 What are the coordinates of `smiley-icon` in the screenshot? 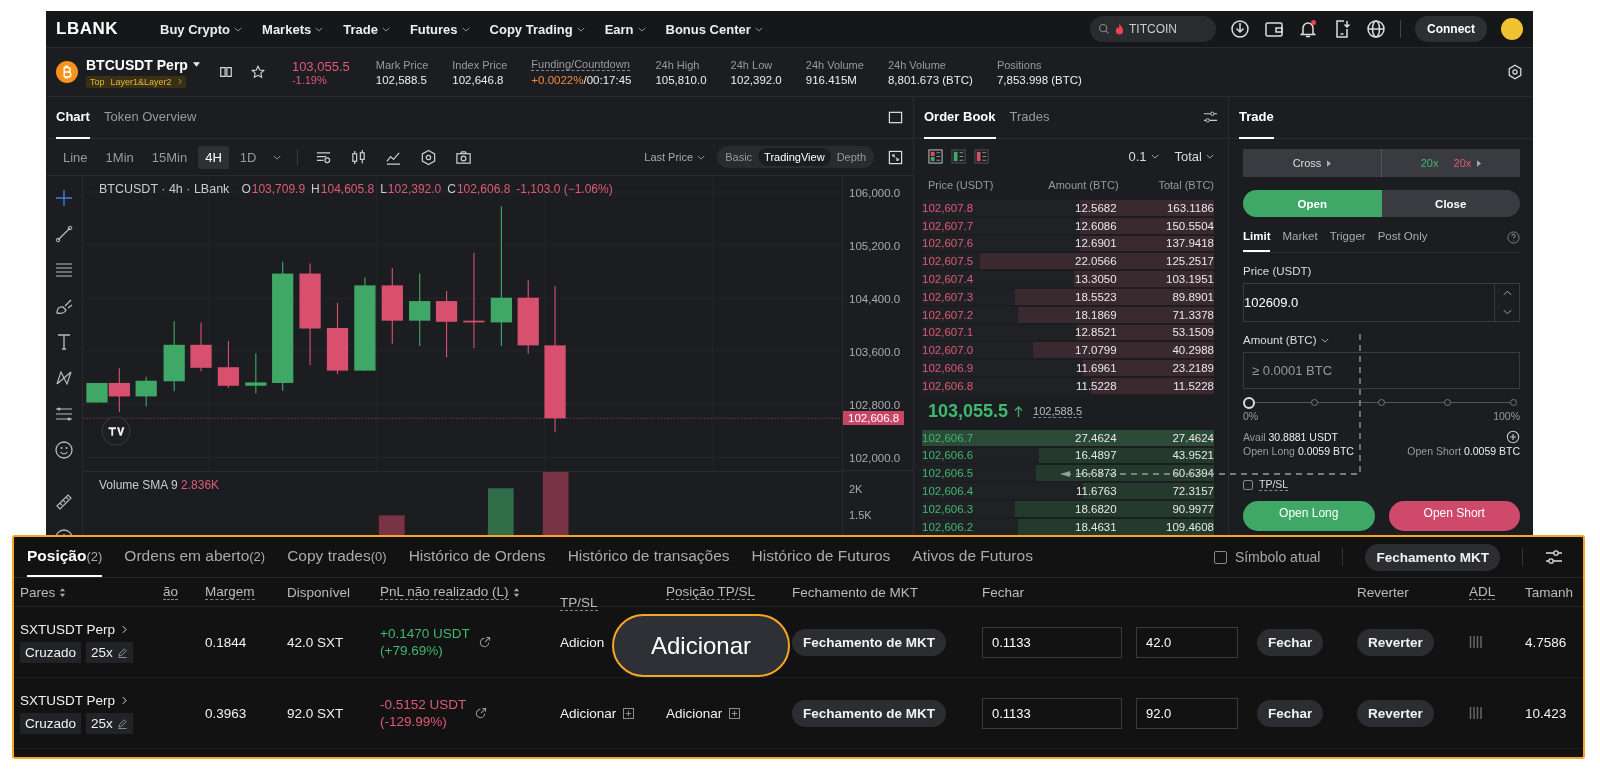 It's located at (64, 450).